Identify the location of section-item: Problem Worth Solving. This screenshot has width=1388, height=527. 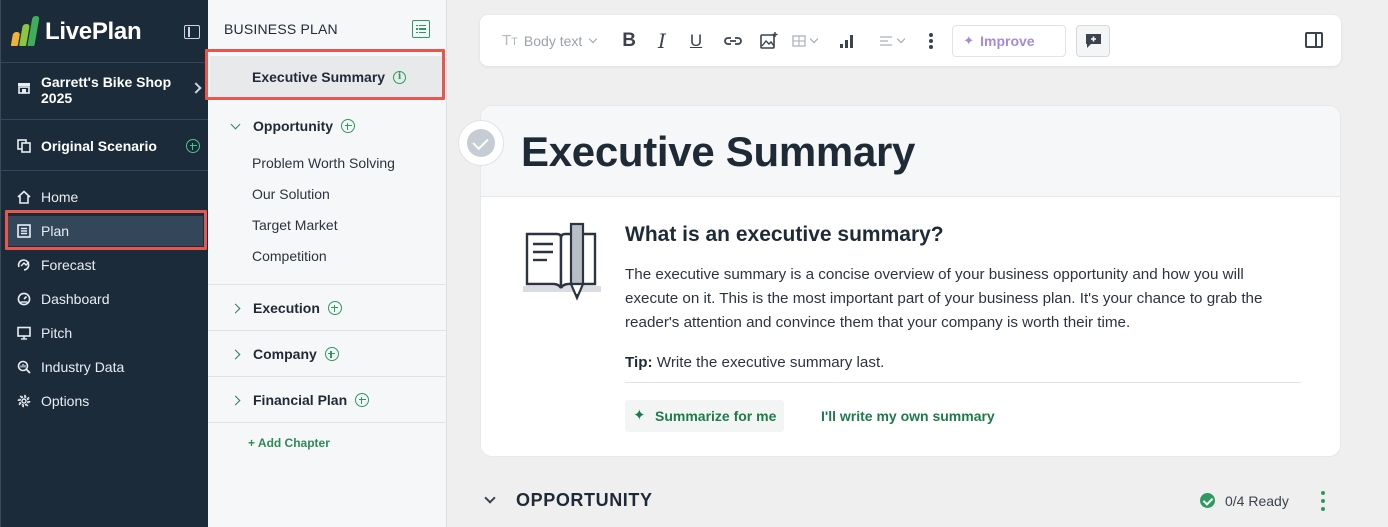
(323, 163).